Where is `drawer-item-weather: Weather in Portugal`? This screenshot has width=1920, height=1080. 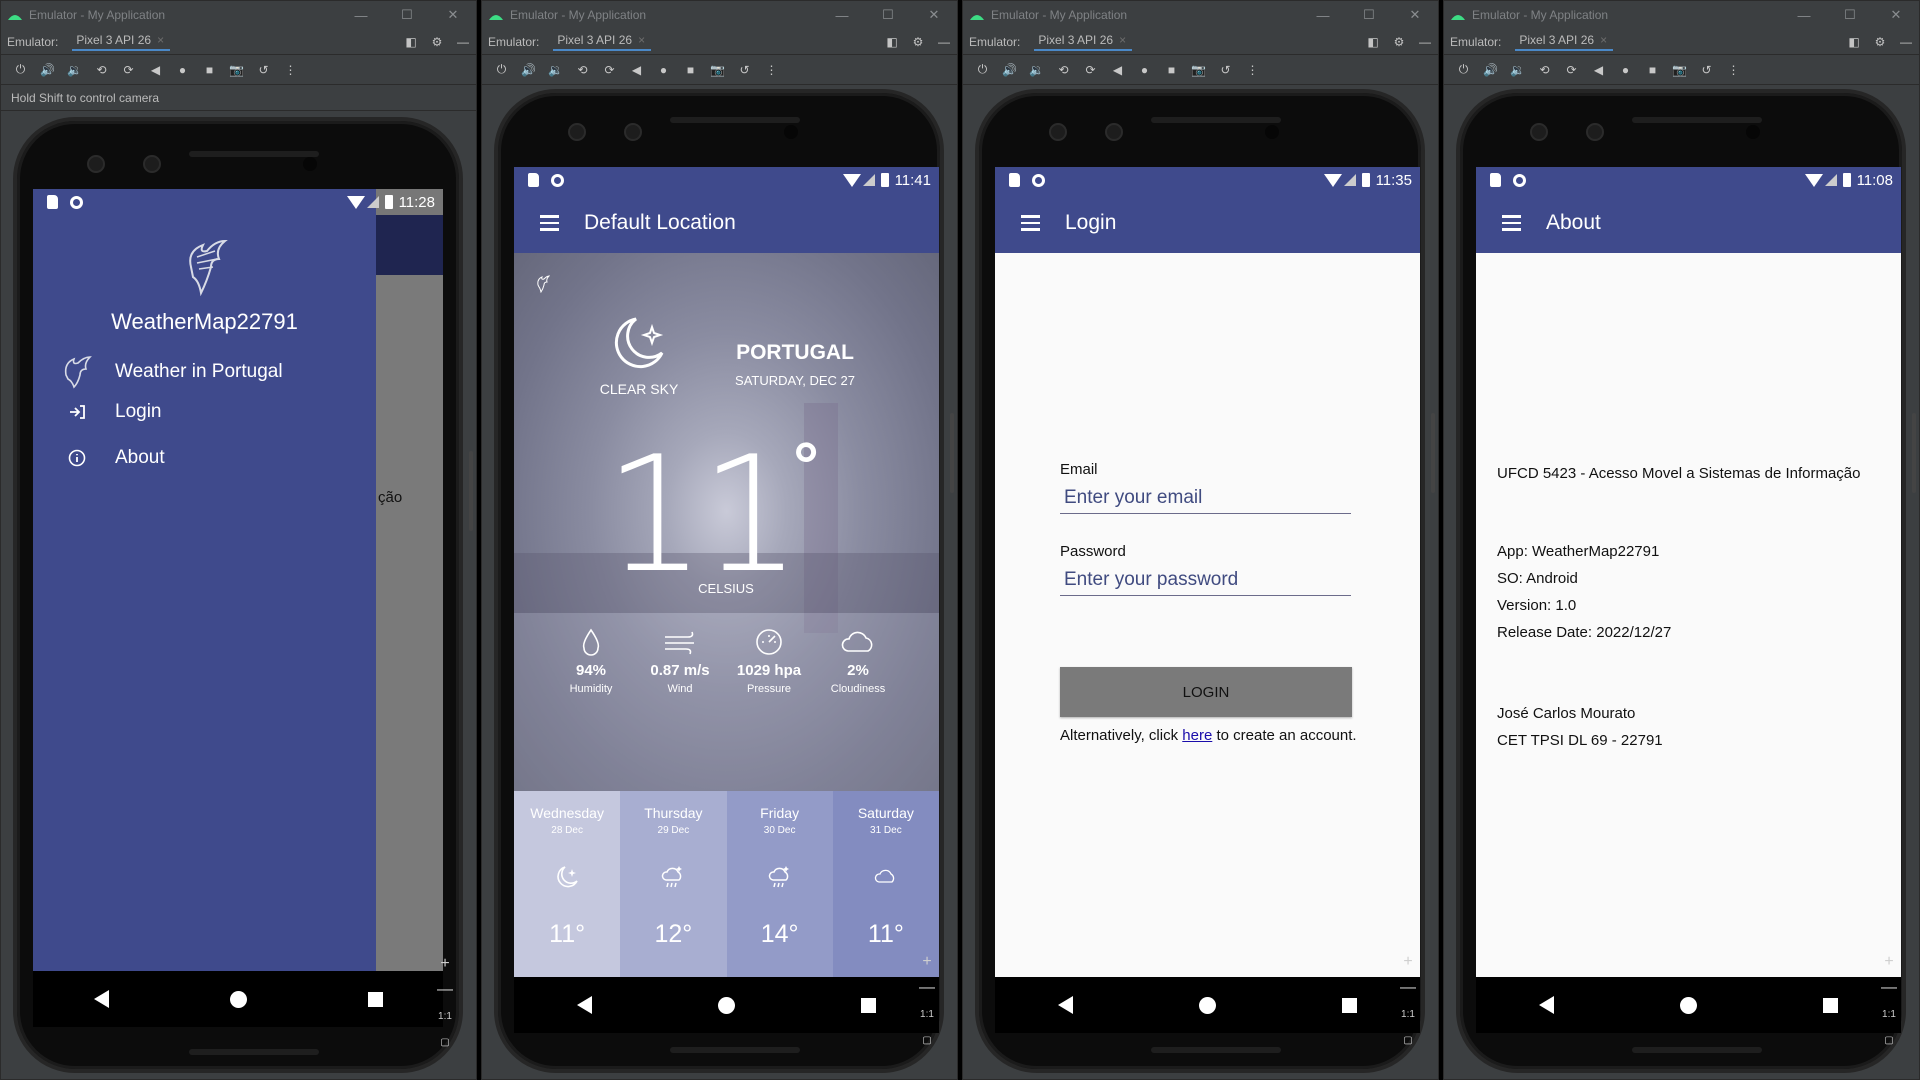
drawer-item-weather: Weather in Portugal is located at coordinates (171, 372).